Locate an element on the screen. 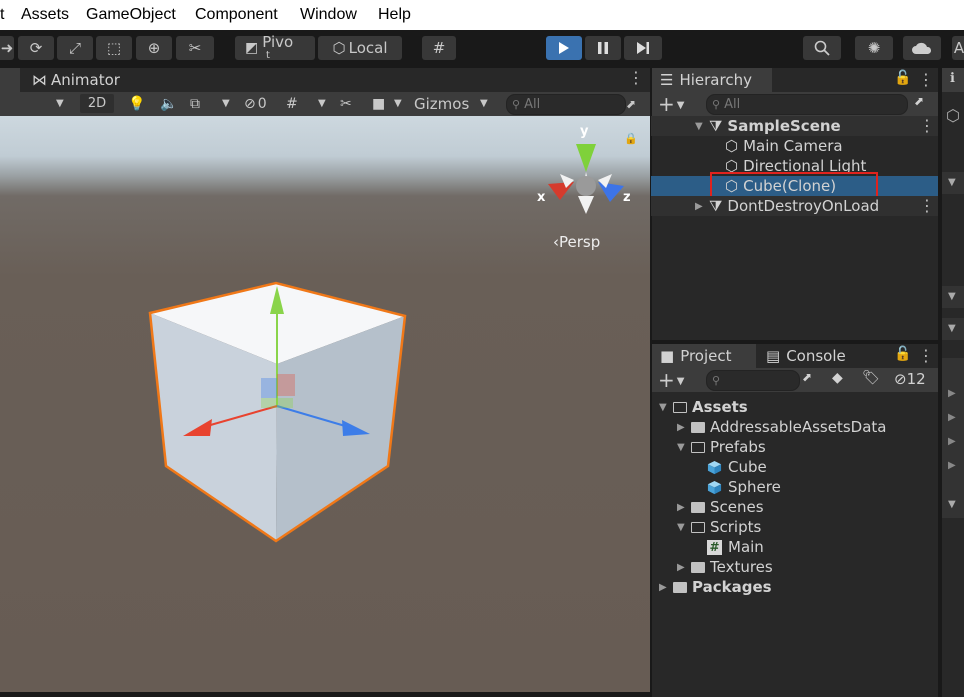  cloud-button is located at coordinates (922, 48).